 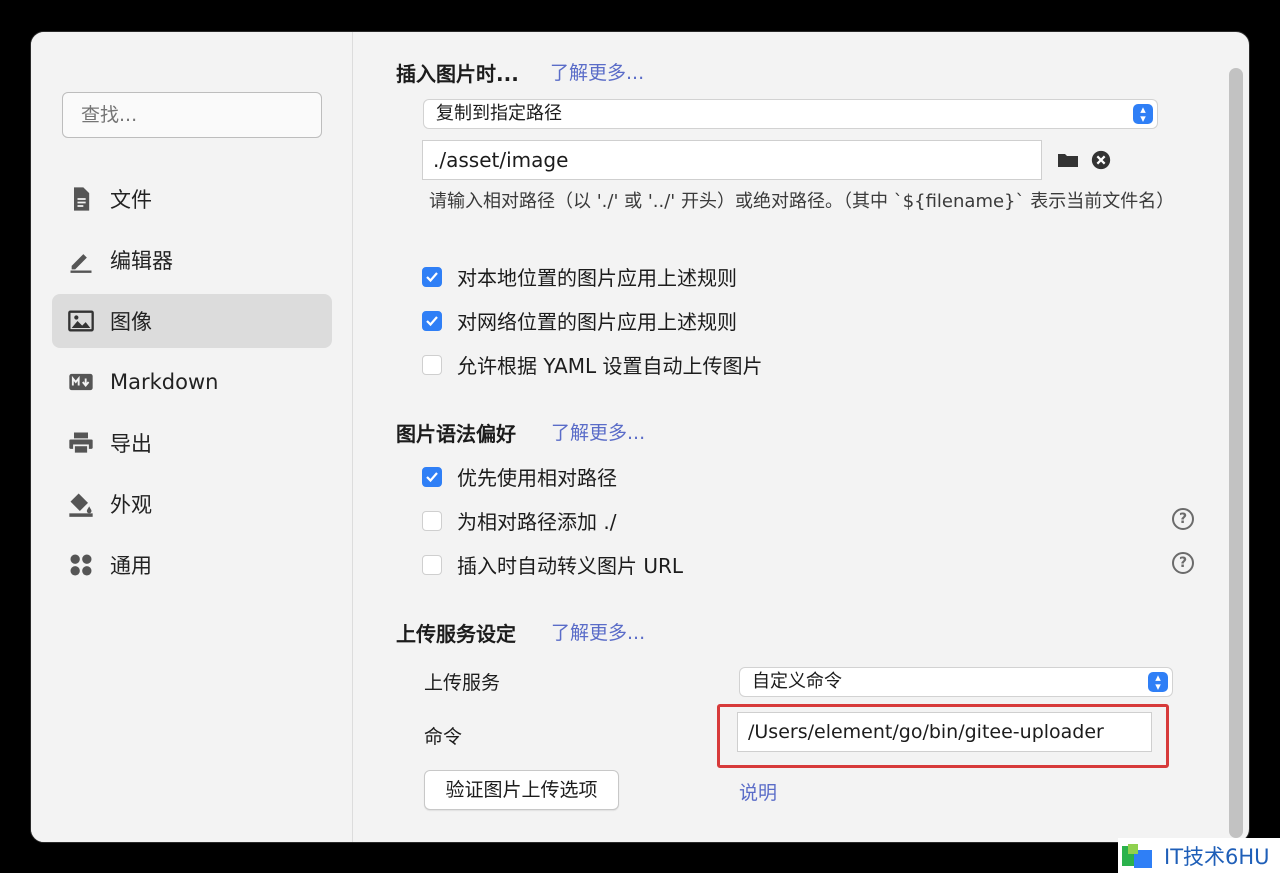 I want to click on sidebar-item-markdown: Markdown, so click(x=192, y=382).